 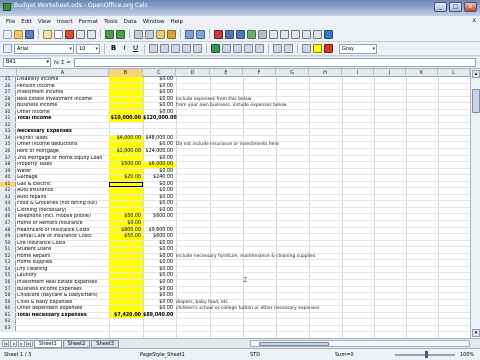 What do you see at coordinates (440, 7) in the screenshot?
I see `minimize-button: _` at bounding box center [440, 7].